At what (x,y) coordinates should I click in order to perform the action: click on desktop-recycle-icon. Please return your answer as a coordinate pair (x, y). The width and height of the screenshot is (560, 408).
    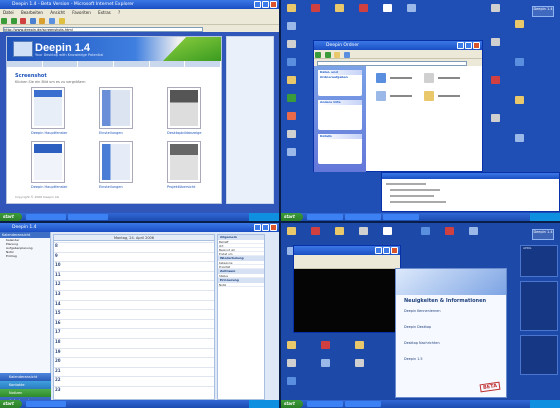
    Looking at the image, I should click on (291, 44).